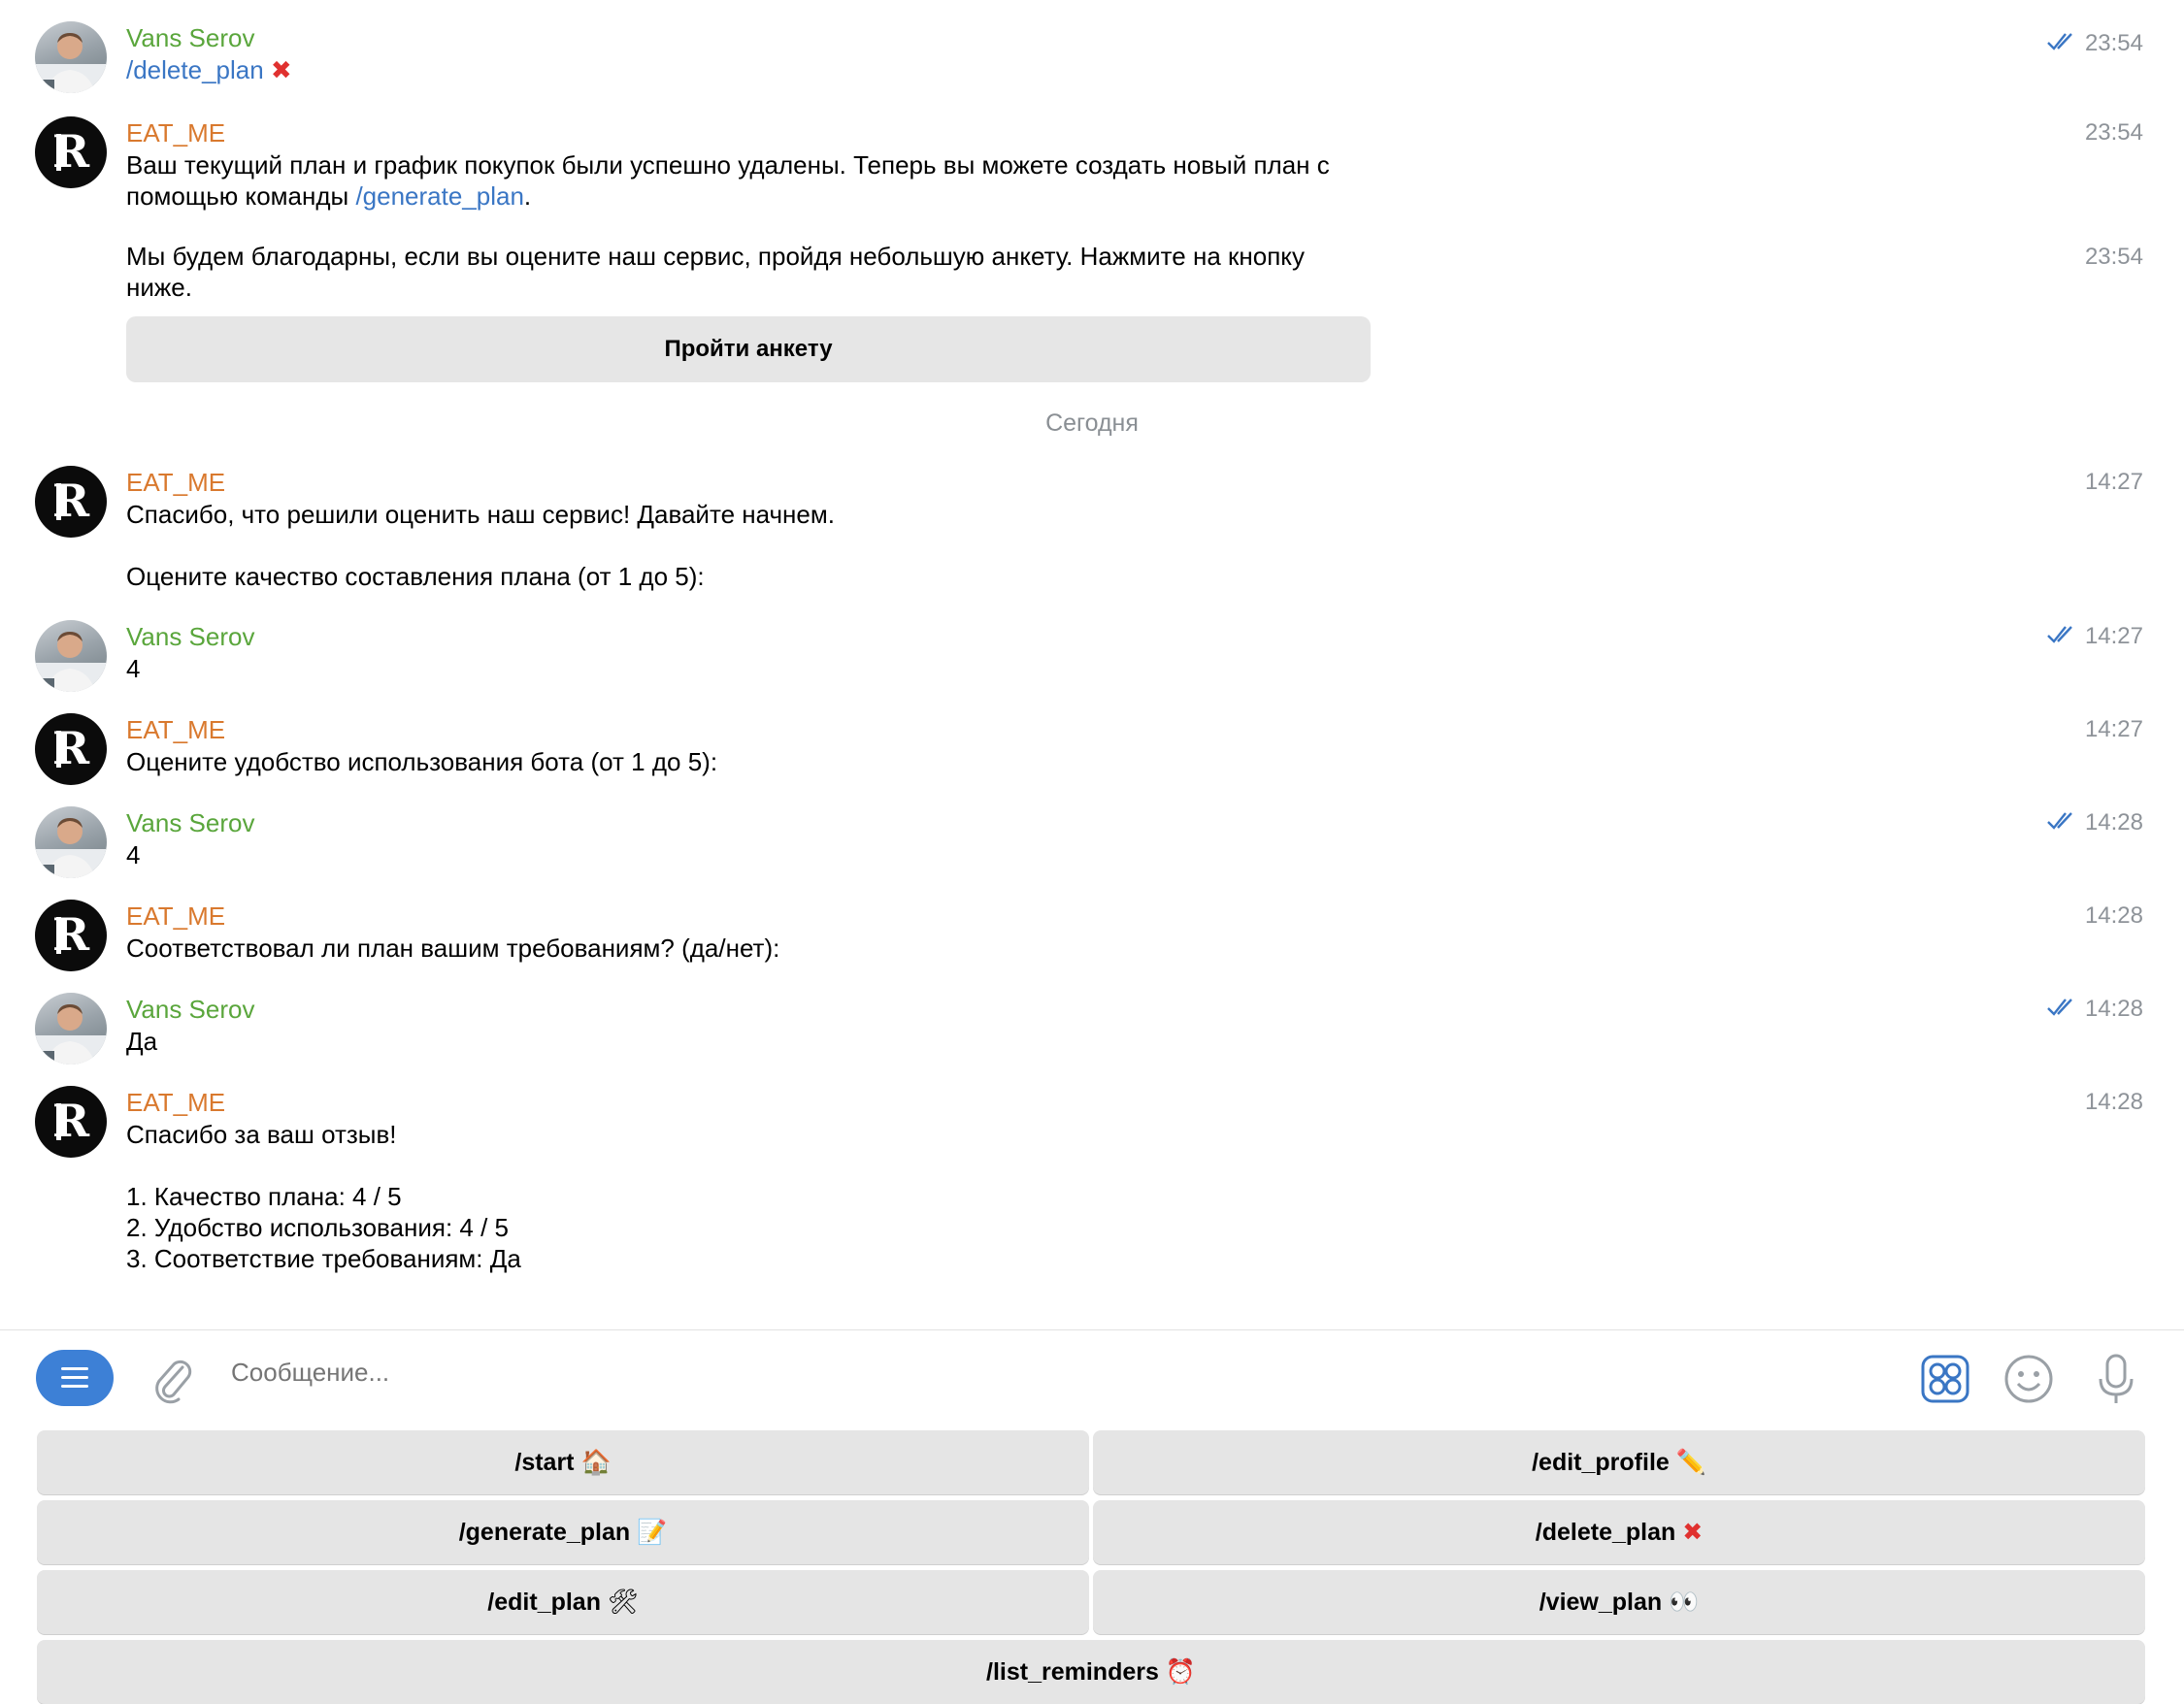 Image resolution: width=2184 pixels, height=1704 pixels. What do you see at coordinates (329, 196) in the screenshot?
I see `text-line: помощью команды /generate_plan.` at bounding box center [329, 196].